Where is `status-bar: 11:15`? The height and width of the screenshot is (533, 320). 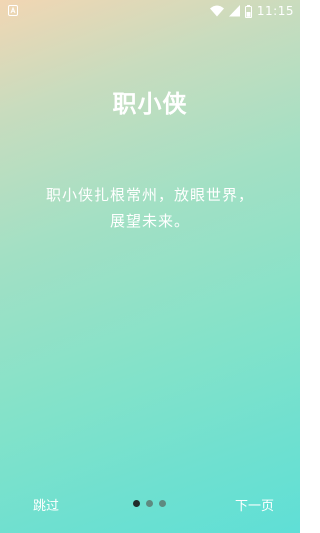 status-bar: 11:15 is located at coordinates (150, 11).